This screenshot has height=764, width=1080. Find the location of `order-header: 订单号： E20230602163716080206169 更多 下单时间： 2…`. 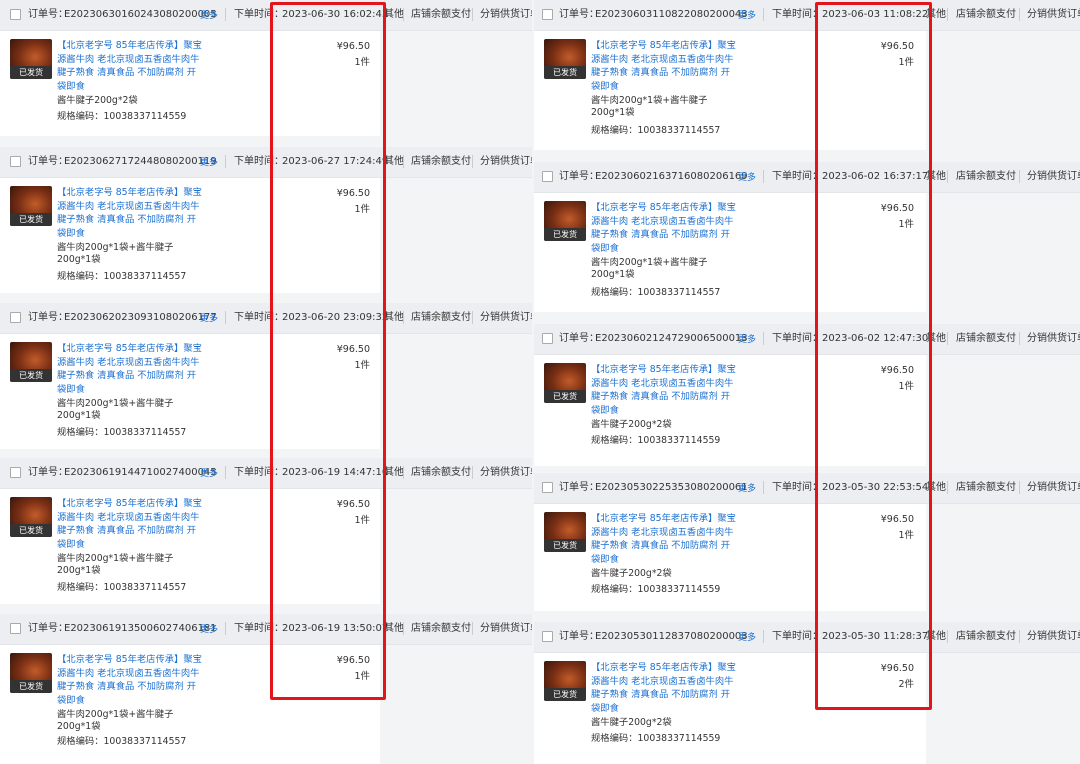

order-header: 订单号： E20230602163716080206169 更多 下单时间： 2… is located at coordinates (807, 177).